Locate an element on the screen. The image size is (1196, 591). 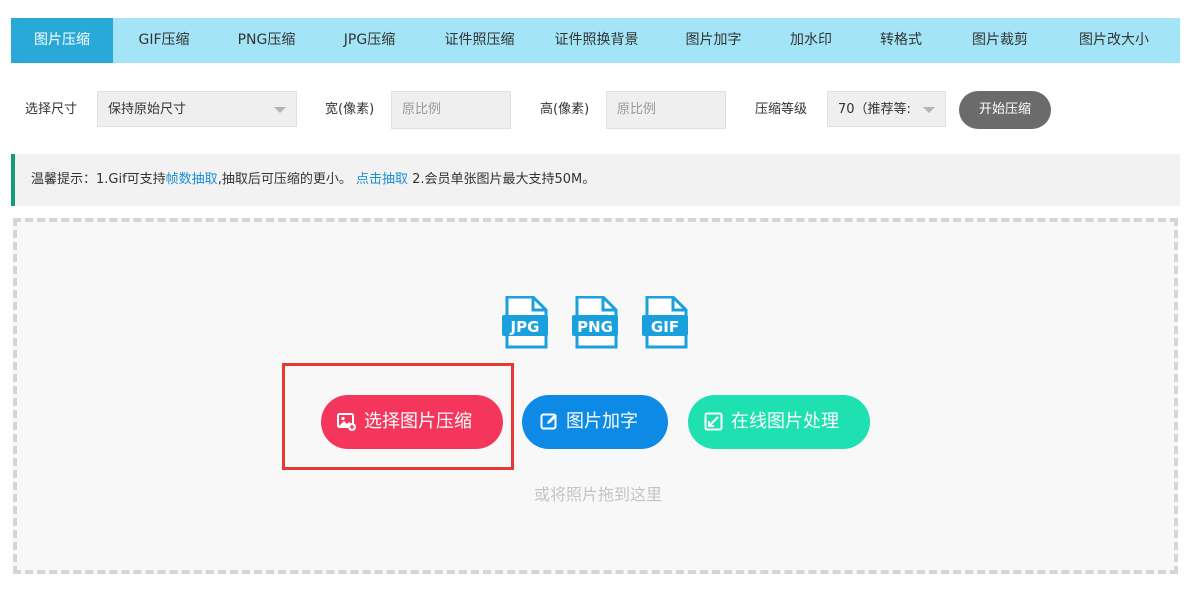
tab-resize: 图片改大小 is located at coordinates (1114, 40).